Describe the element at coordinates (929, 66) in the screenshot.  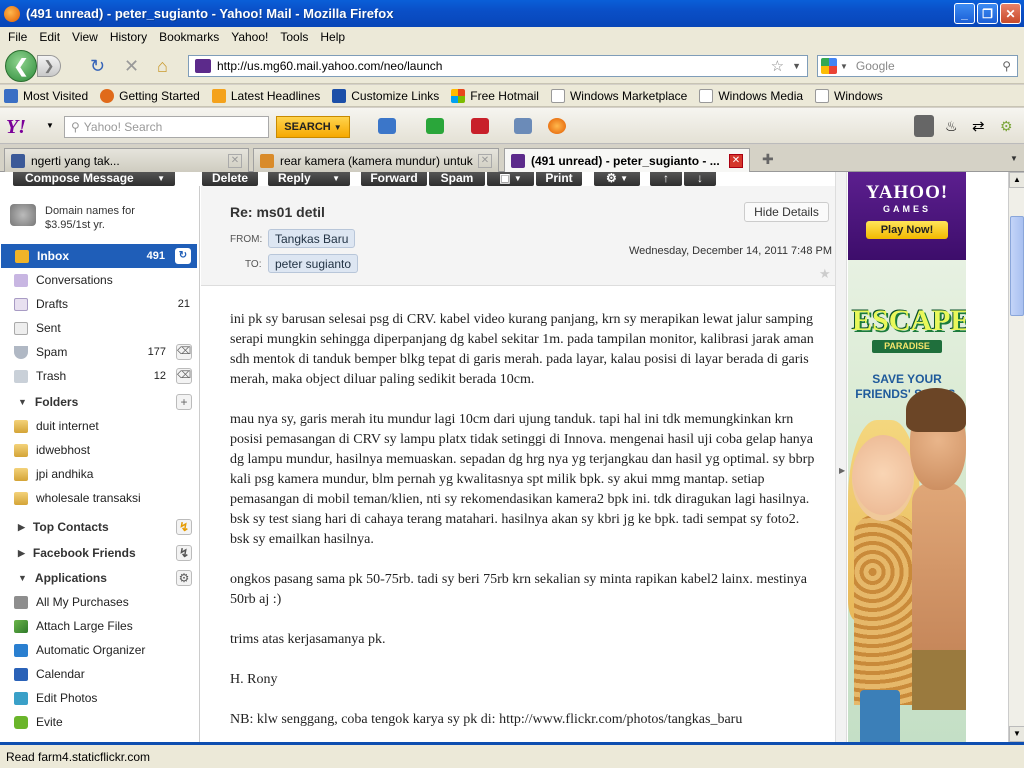
I see `search-placeholder: Google` at that location.